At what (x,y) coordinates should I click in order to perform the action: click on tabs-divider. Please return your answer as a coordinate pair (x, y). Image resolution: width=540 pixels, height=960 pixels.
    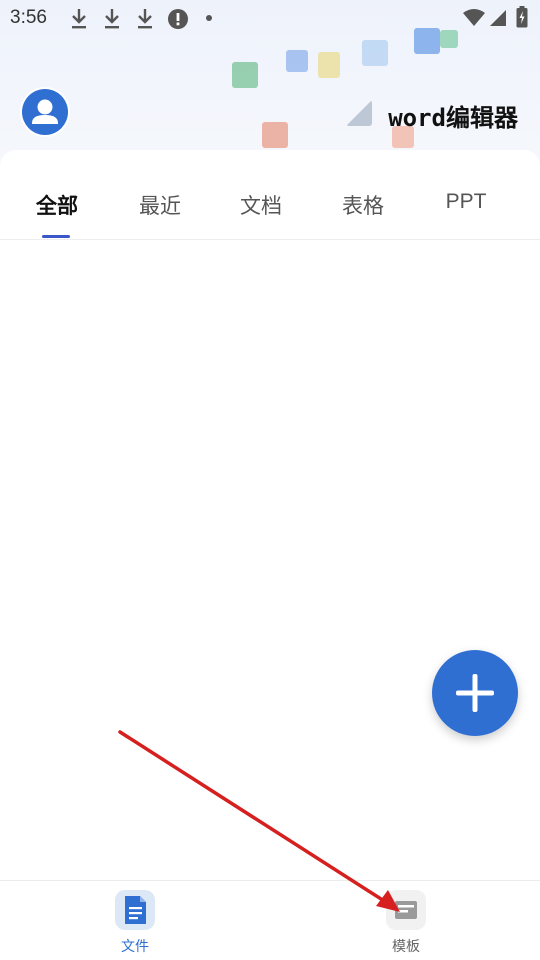
    Looking at the image, I should click on (270, 239).